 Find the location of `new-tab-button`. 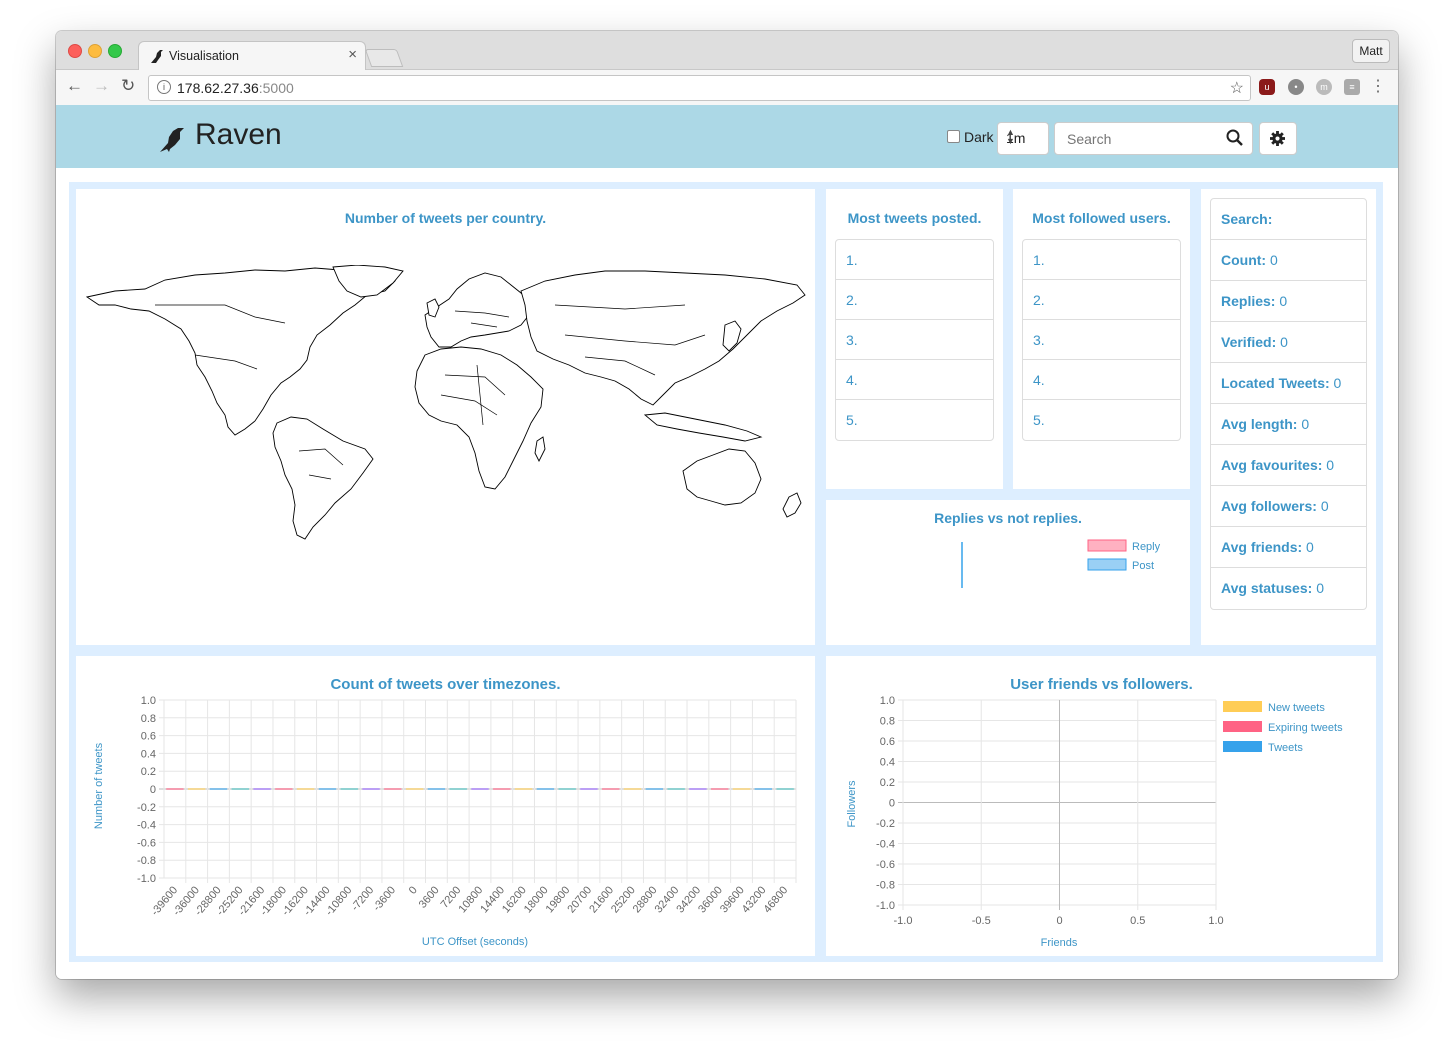

new-tab-button is located at coordinates (384, 58).